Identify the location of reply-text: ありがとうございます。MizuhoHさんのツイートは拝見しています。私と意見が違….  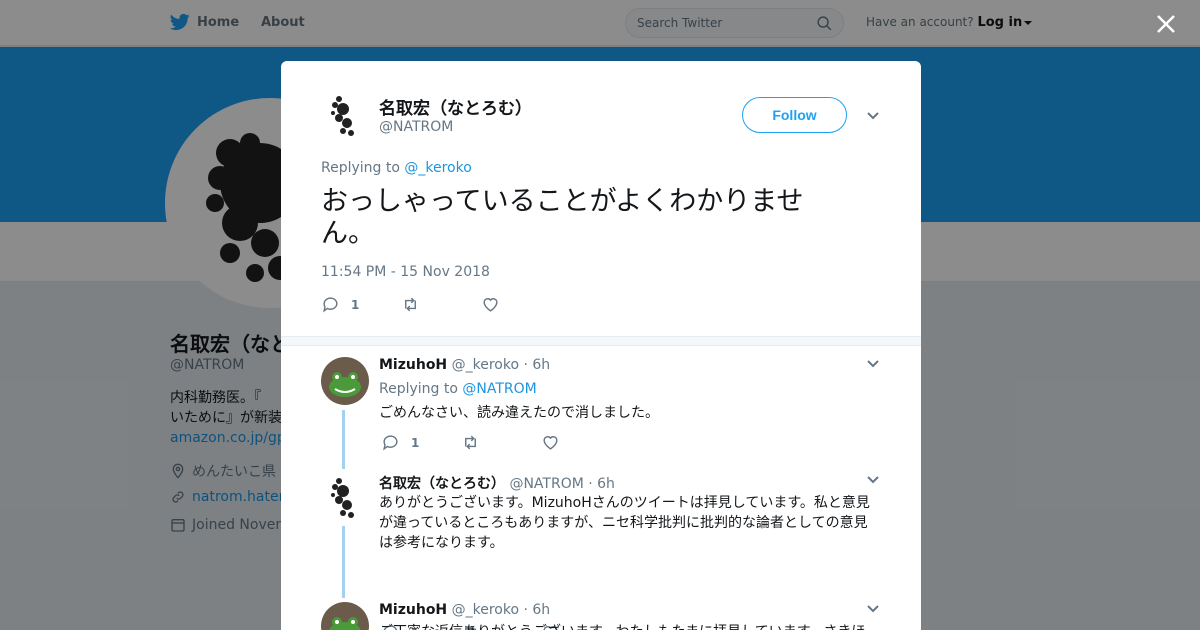
(624, 523).